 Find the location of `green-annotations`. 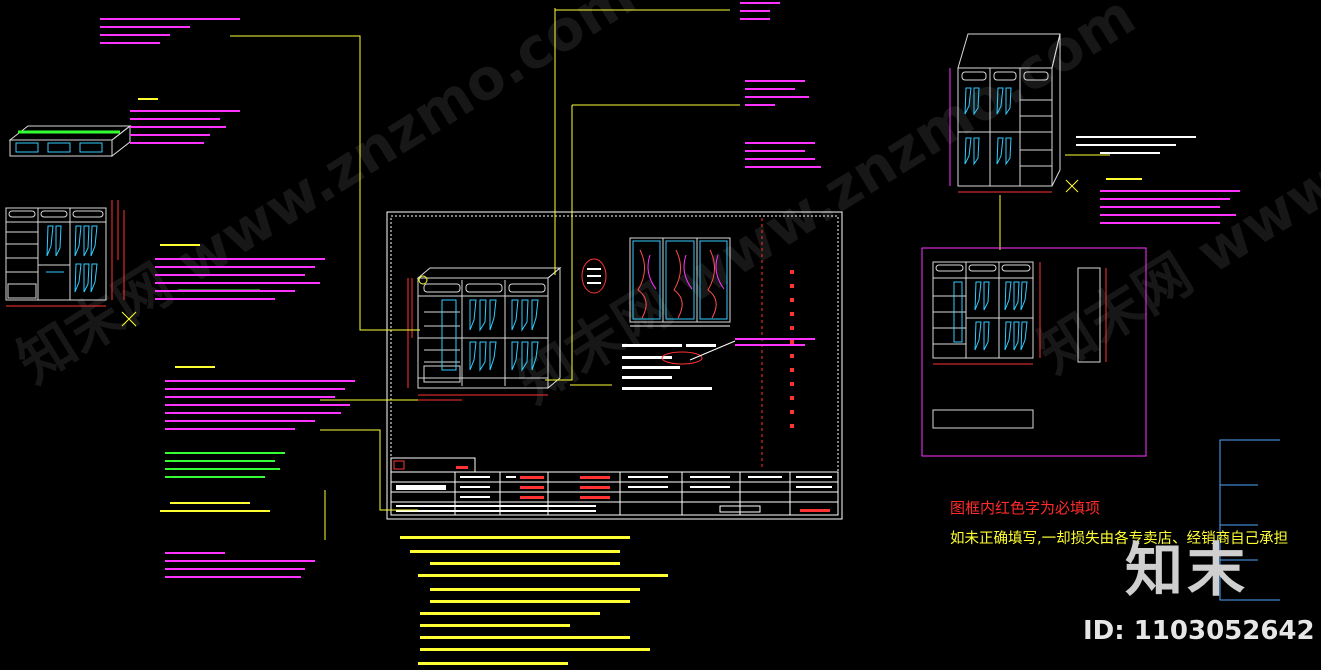

green-annotations is located at coordinates (225, 465).